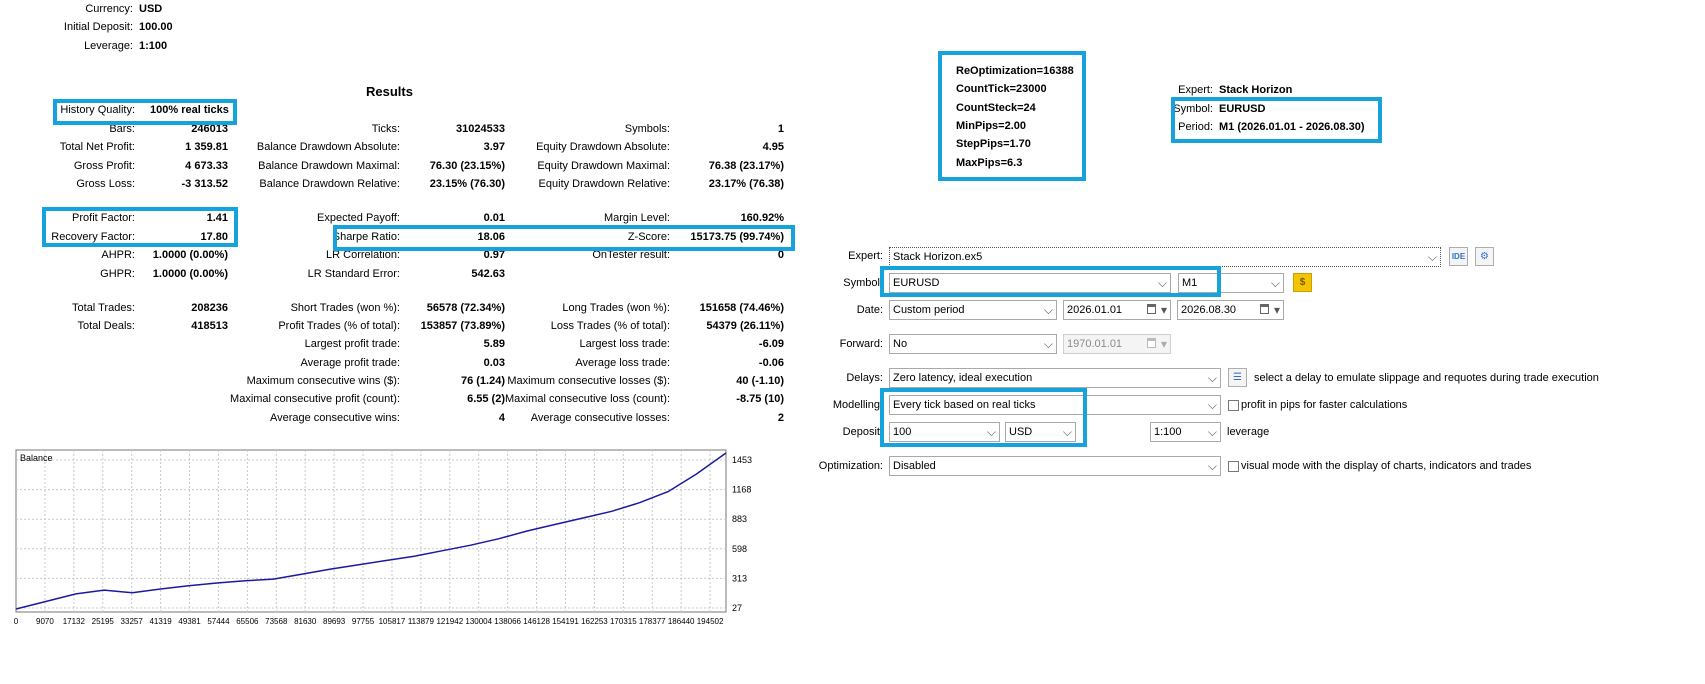 The height and width of the screenshot is (684, 1705). Describe the element at coordinates (983, 417) in the screenshot. I see `modelling-deposit-highlight` at that location.